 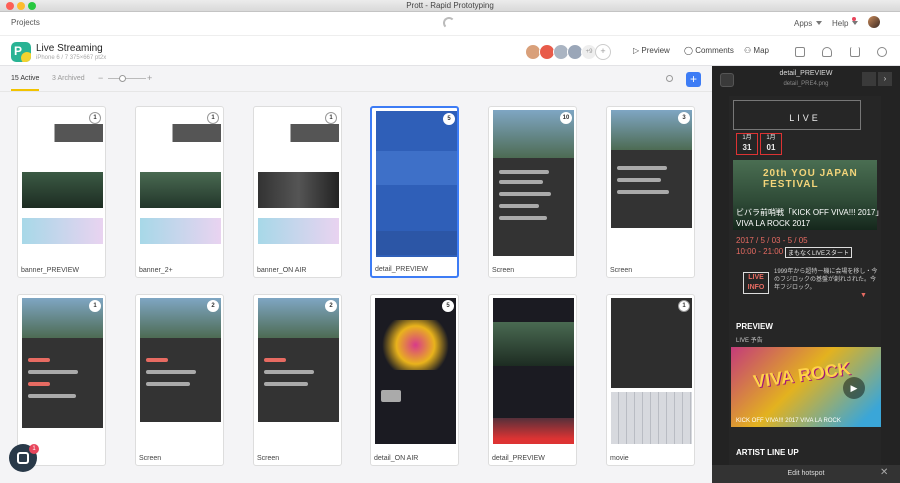 I want to click on panel-next-button: ›, so click(x=885, y=79).